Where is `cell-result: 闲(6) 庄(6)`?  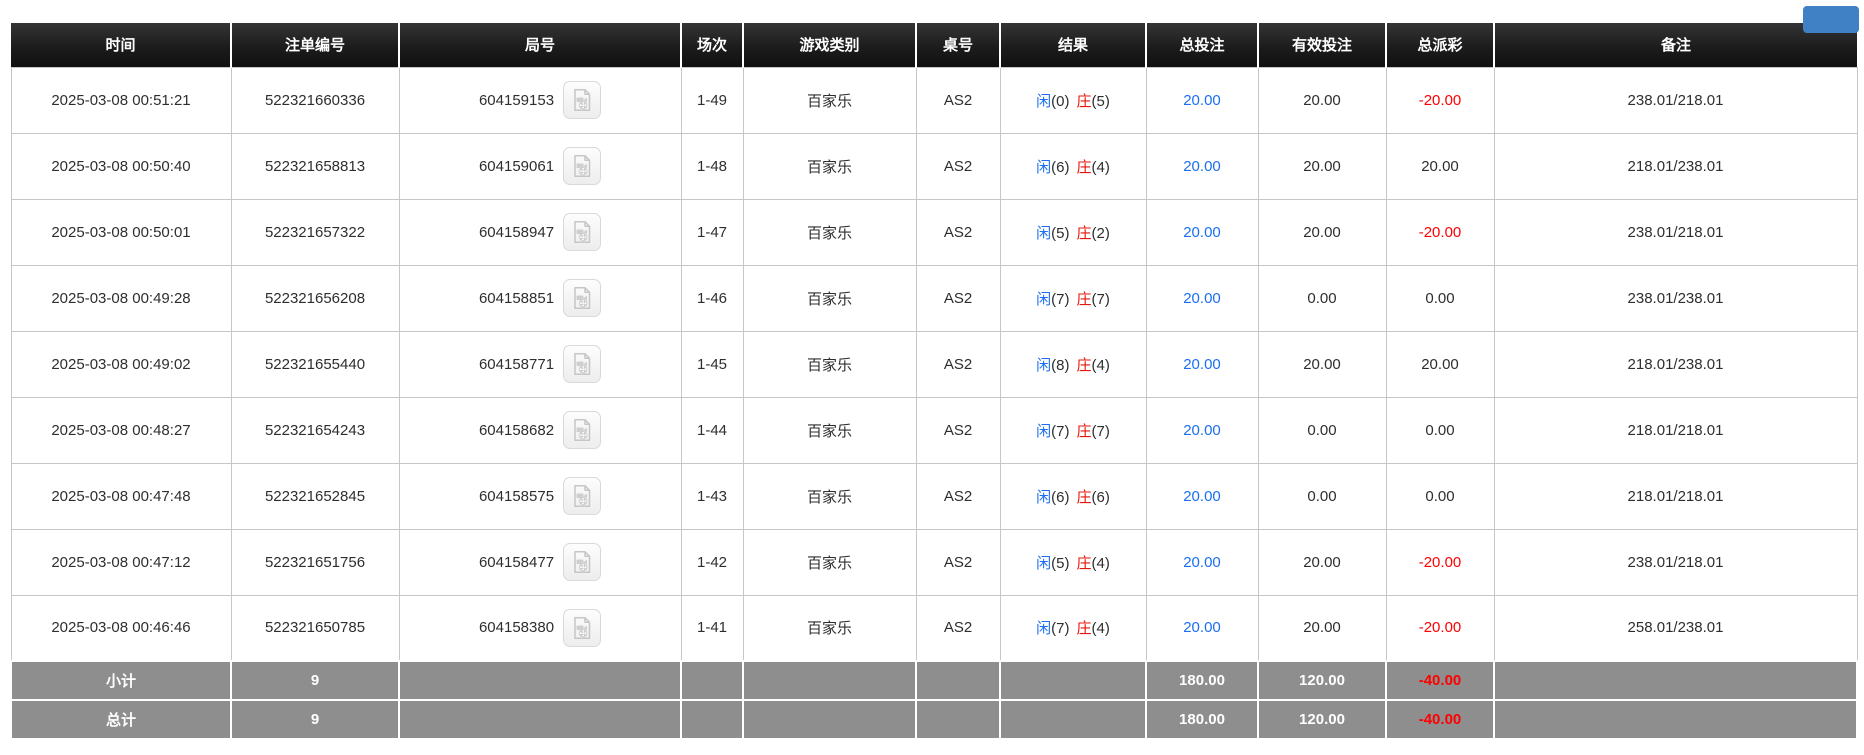 cell-result: 闲(6) 庄(6) is located at coordinates (1073, 496).